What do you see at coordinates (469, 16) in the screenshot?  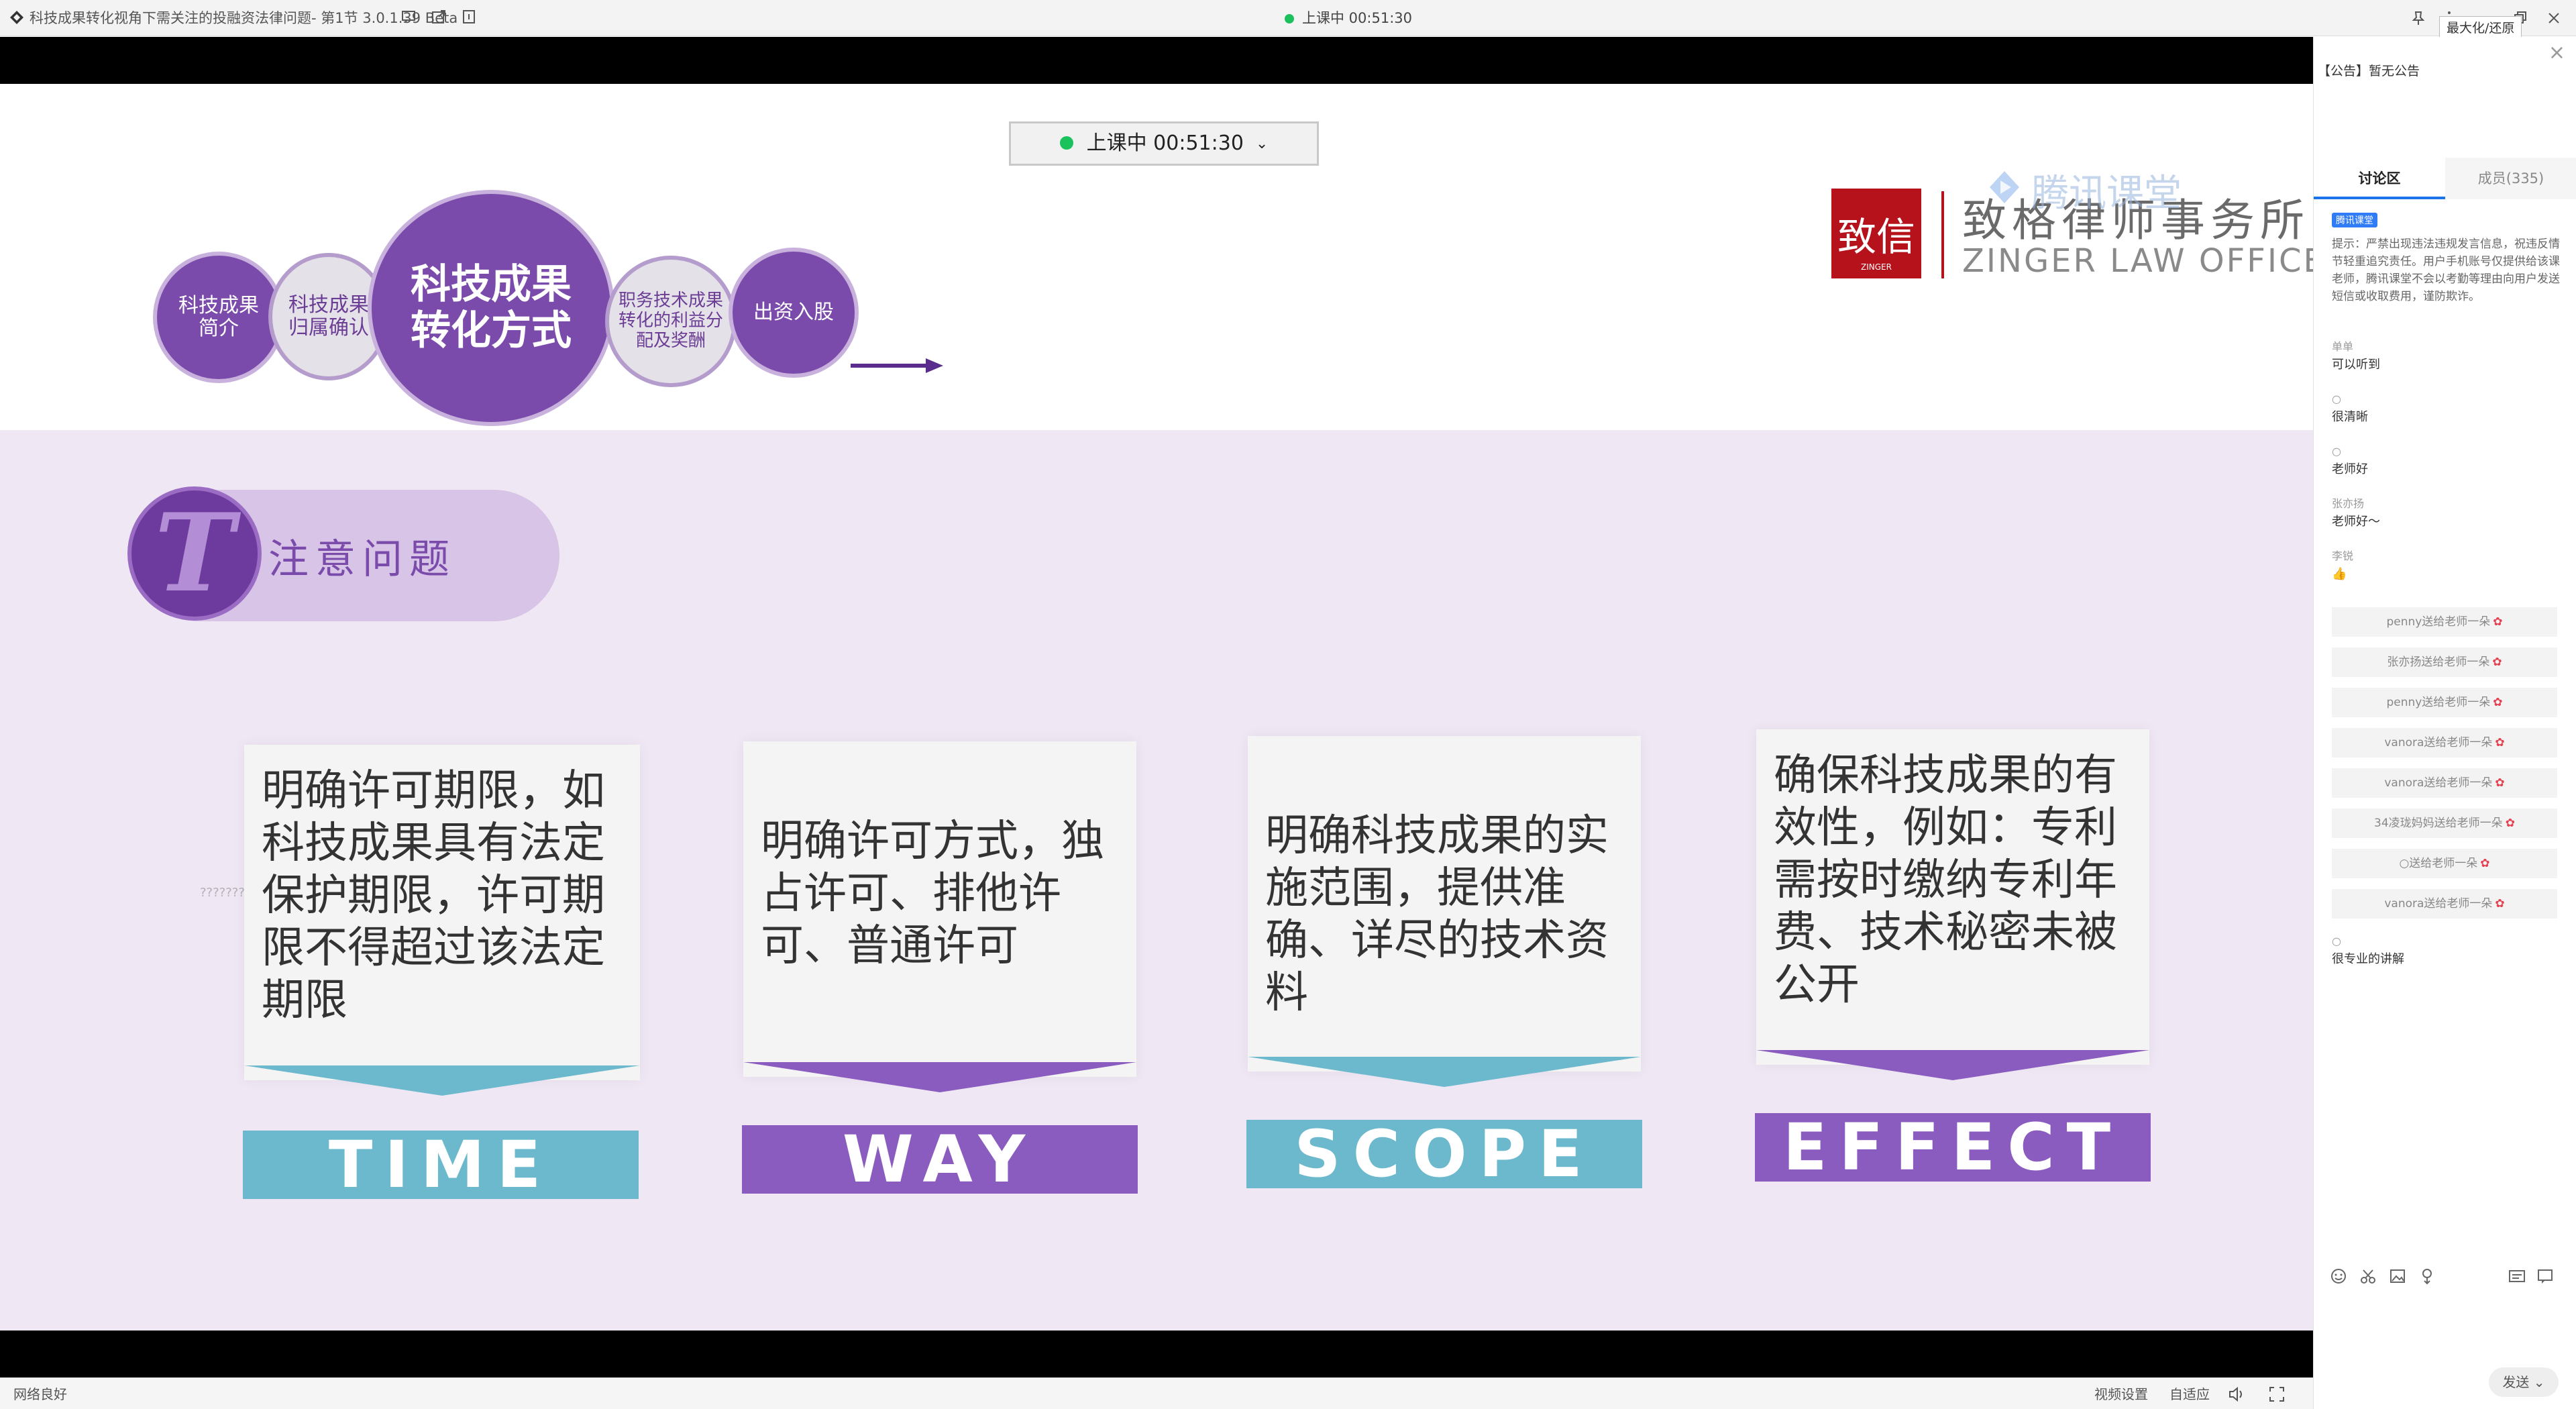 I see `info-icon` at bounding box center [469, 16].